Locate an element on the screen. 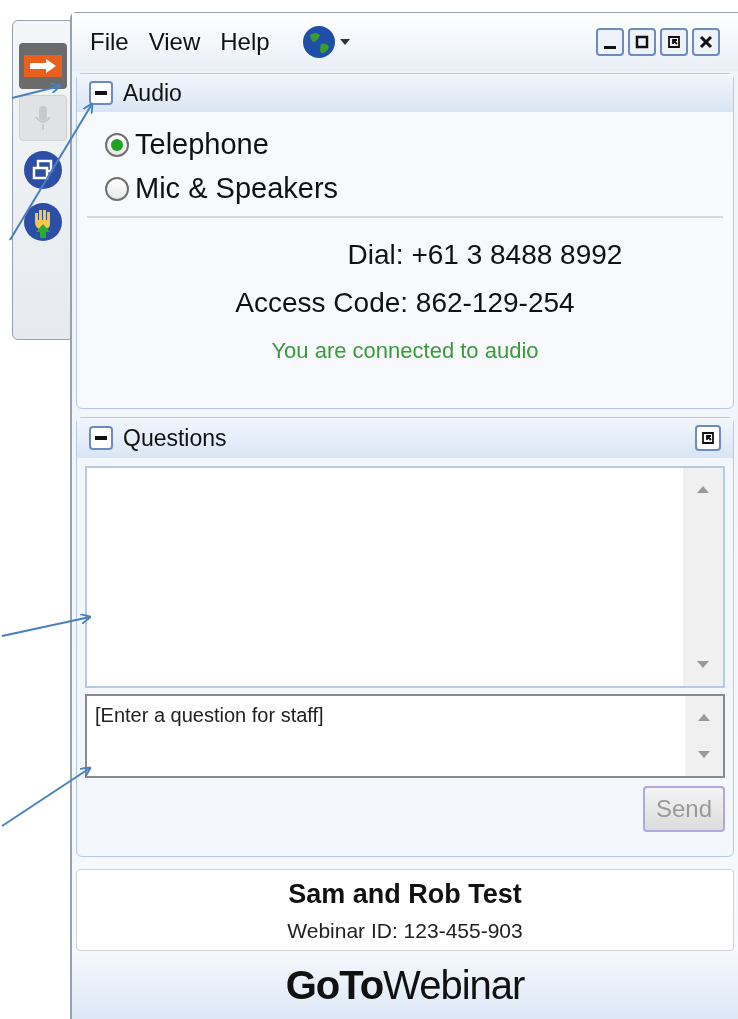 The image size is (738, 1019). access-code: Access Code: 862-129-254 is located at coordinates (405, 303).